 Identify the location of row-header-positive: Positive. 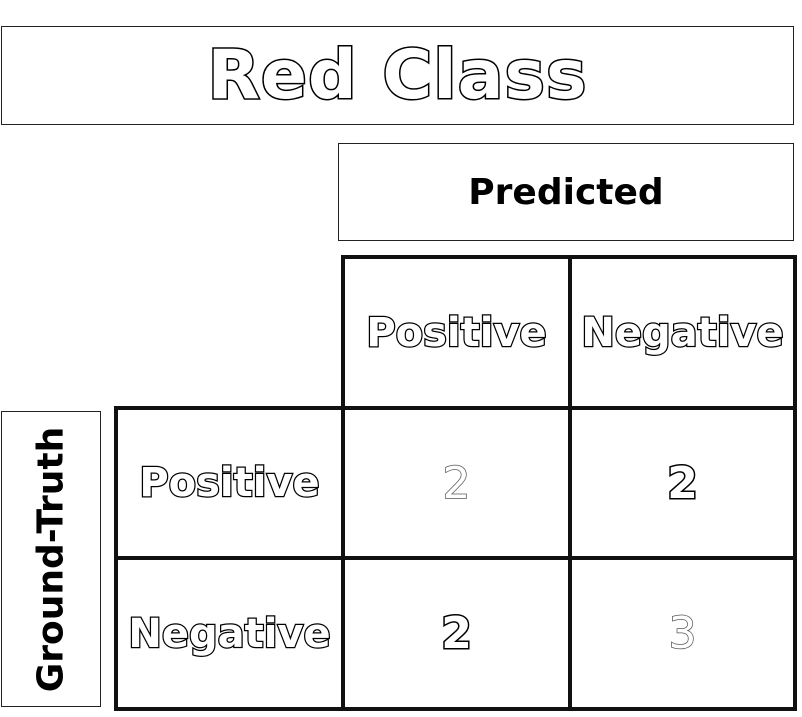
(229, 483).